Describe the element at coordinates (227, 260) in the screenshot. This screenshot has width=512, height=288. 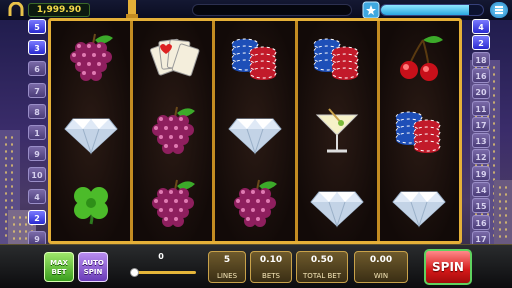
I see `lines-value: 5` at that location.